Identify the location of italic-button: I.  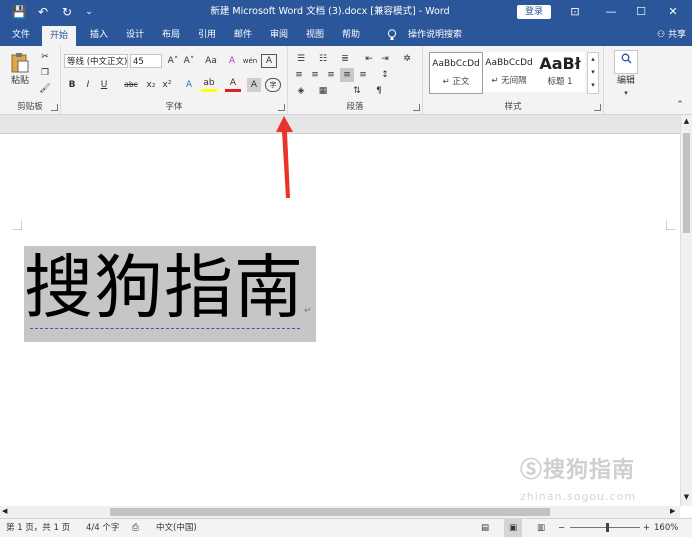
(88, 85).